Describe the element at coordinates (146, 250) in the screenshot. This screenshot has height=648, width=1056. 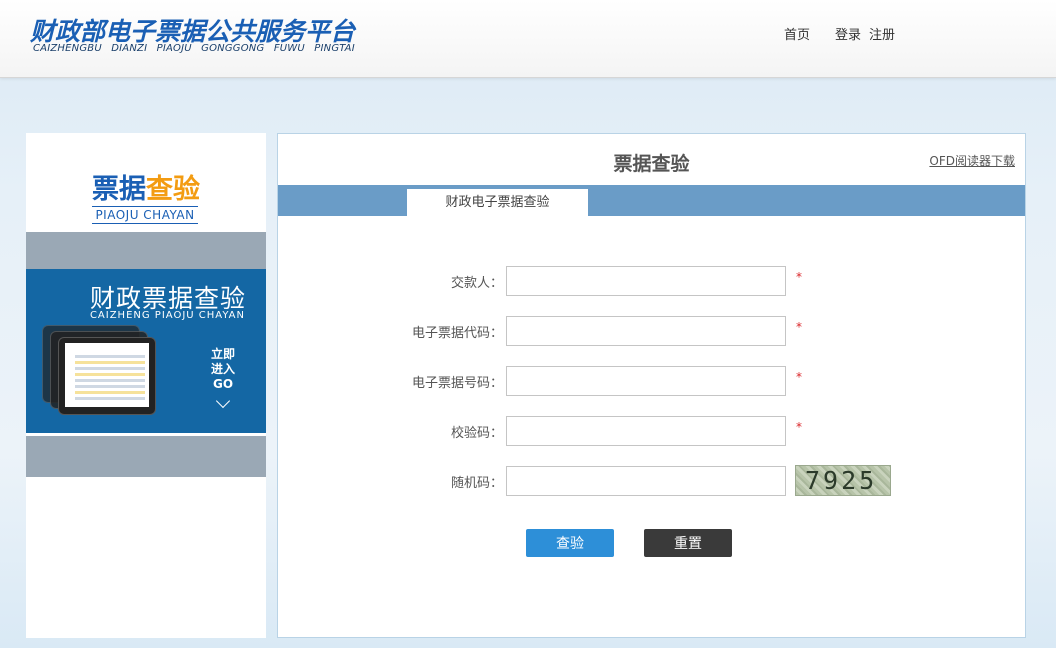
I see `sidebar-divider-top` at that location.